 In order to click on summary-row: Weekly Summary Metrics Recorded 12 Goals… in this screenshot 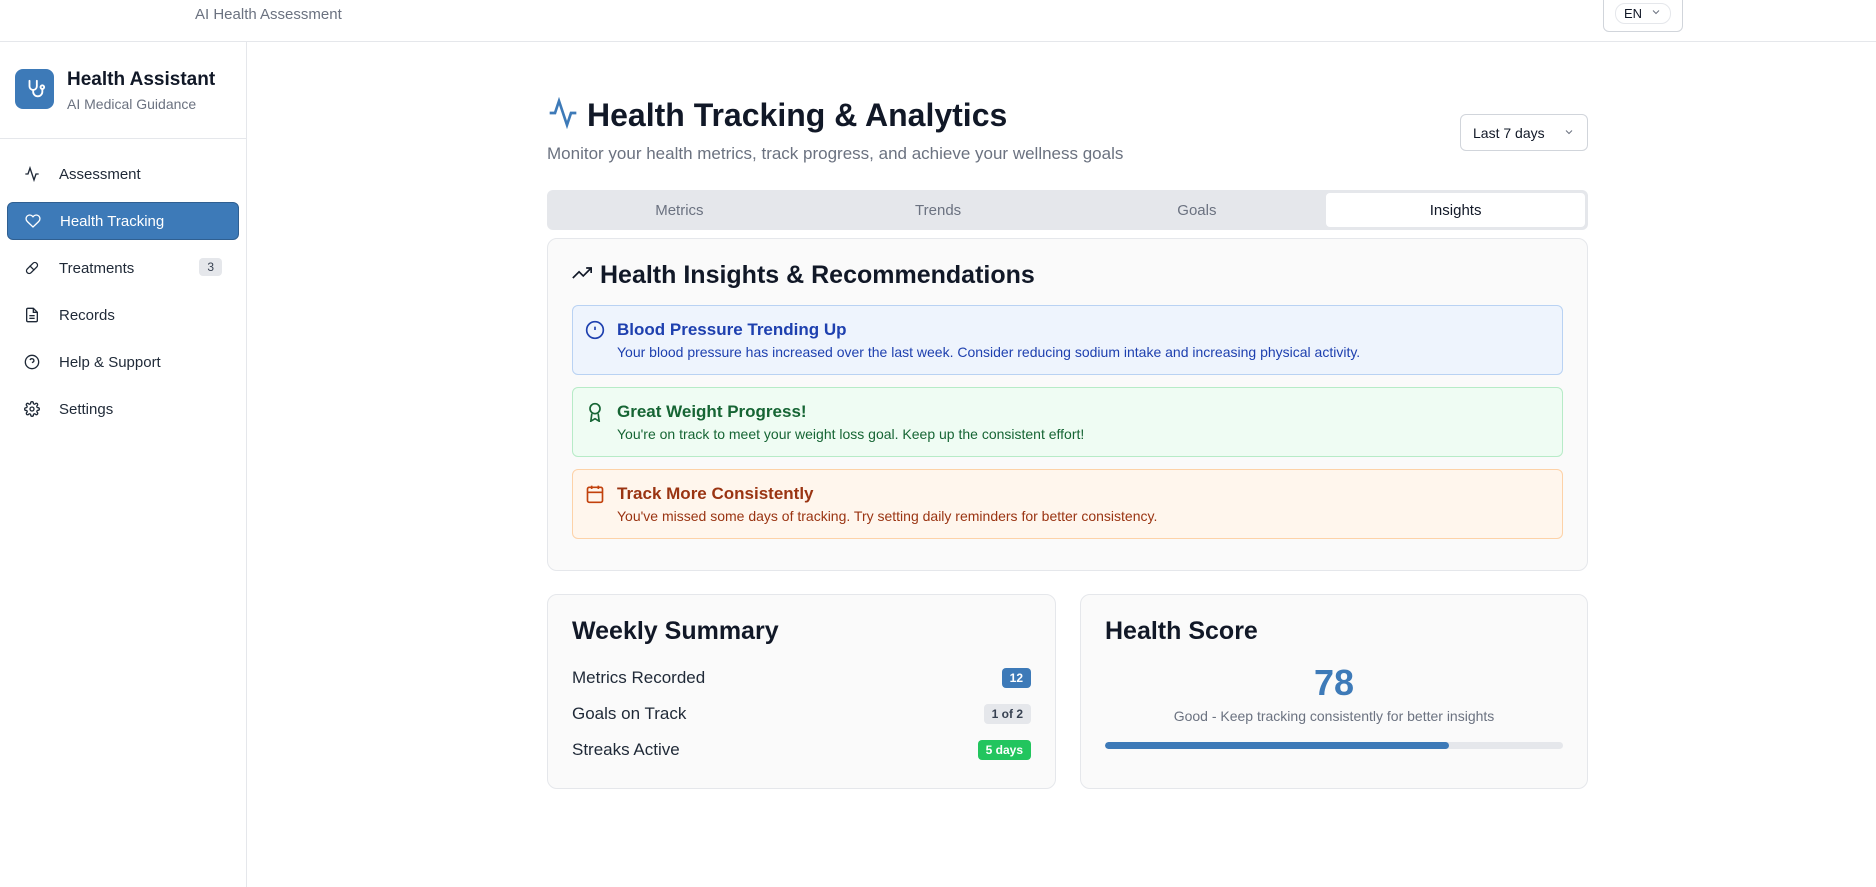, I will do `click(1067, 691)`.